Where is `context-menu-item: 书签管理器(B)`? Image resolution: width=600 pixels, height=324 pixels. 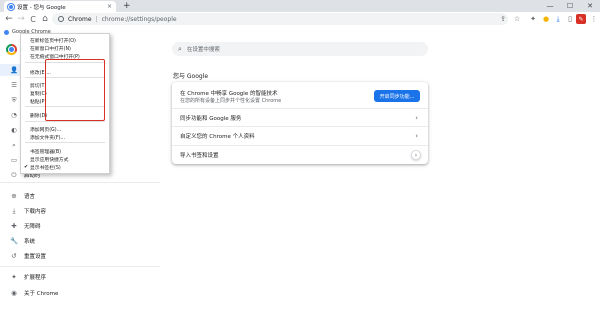 context-menu-item: 书签管理器(B) is located at coordinates (65, 151).